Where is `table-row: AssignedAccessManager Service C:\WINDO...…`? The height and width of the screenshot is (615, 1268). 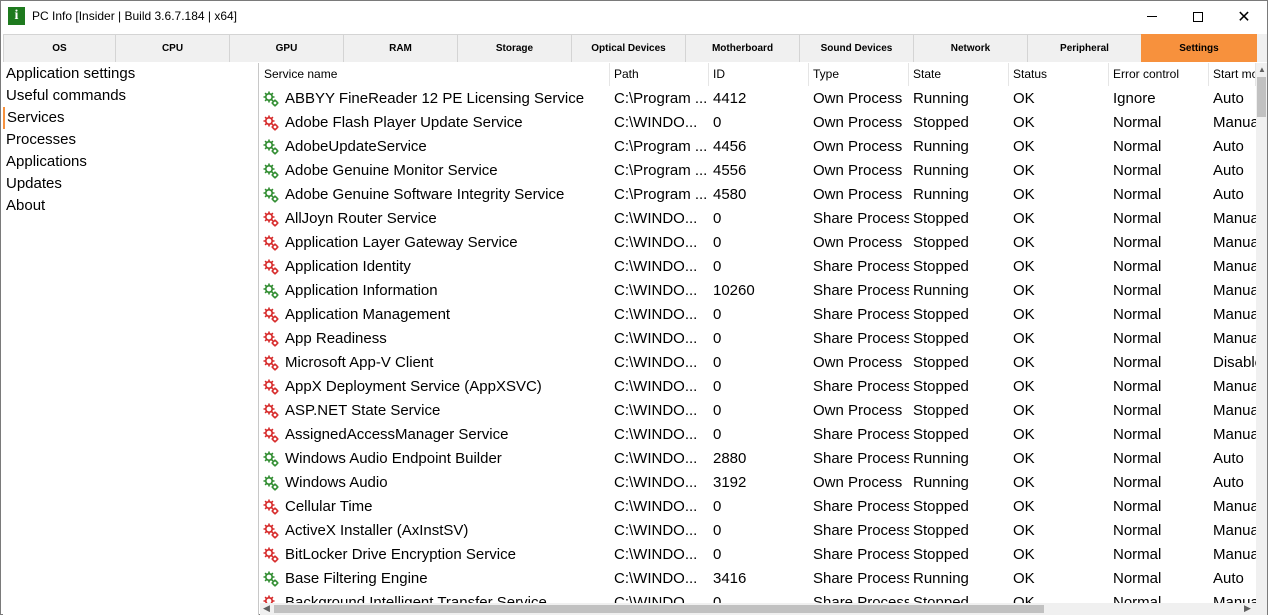
table-row: AssignedAccessManager Service C:\WINDO...… is located at coordinates (758, 435).